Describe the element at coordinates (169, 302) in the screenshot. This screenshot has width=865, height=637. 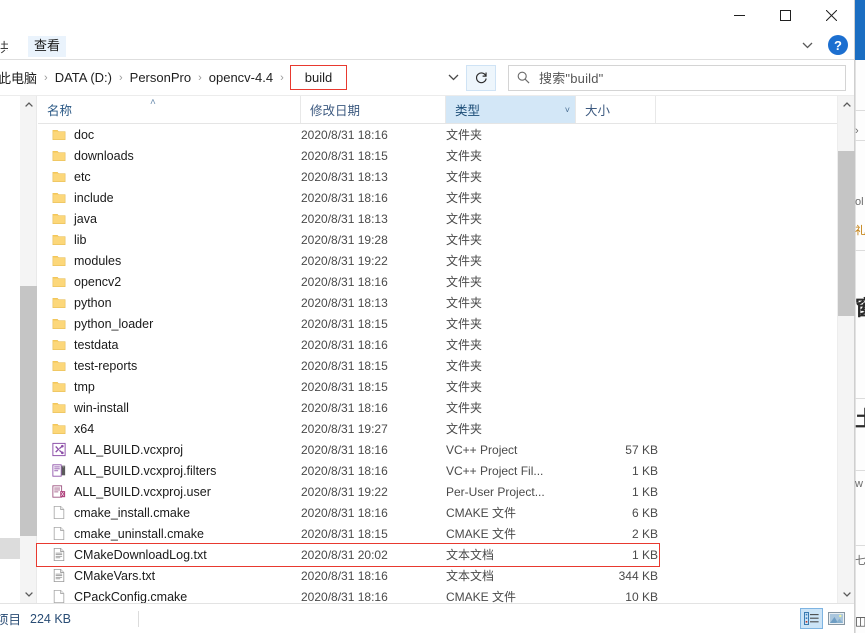
I see `file-name-cell: python` at that location.